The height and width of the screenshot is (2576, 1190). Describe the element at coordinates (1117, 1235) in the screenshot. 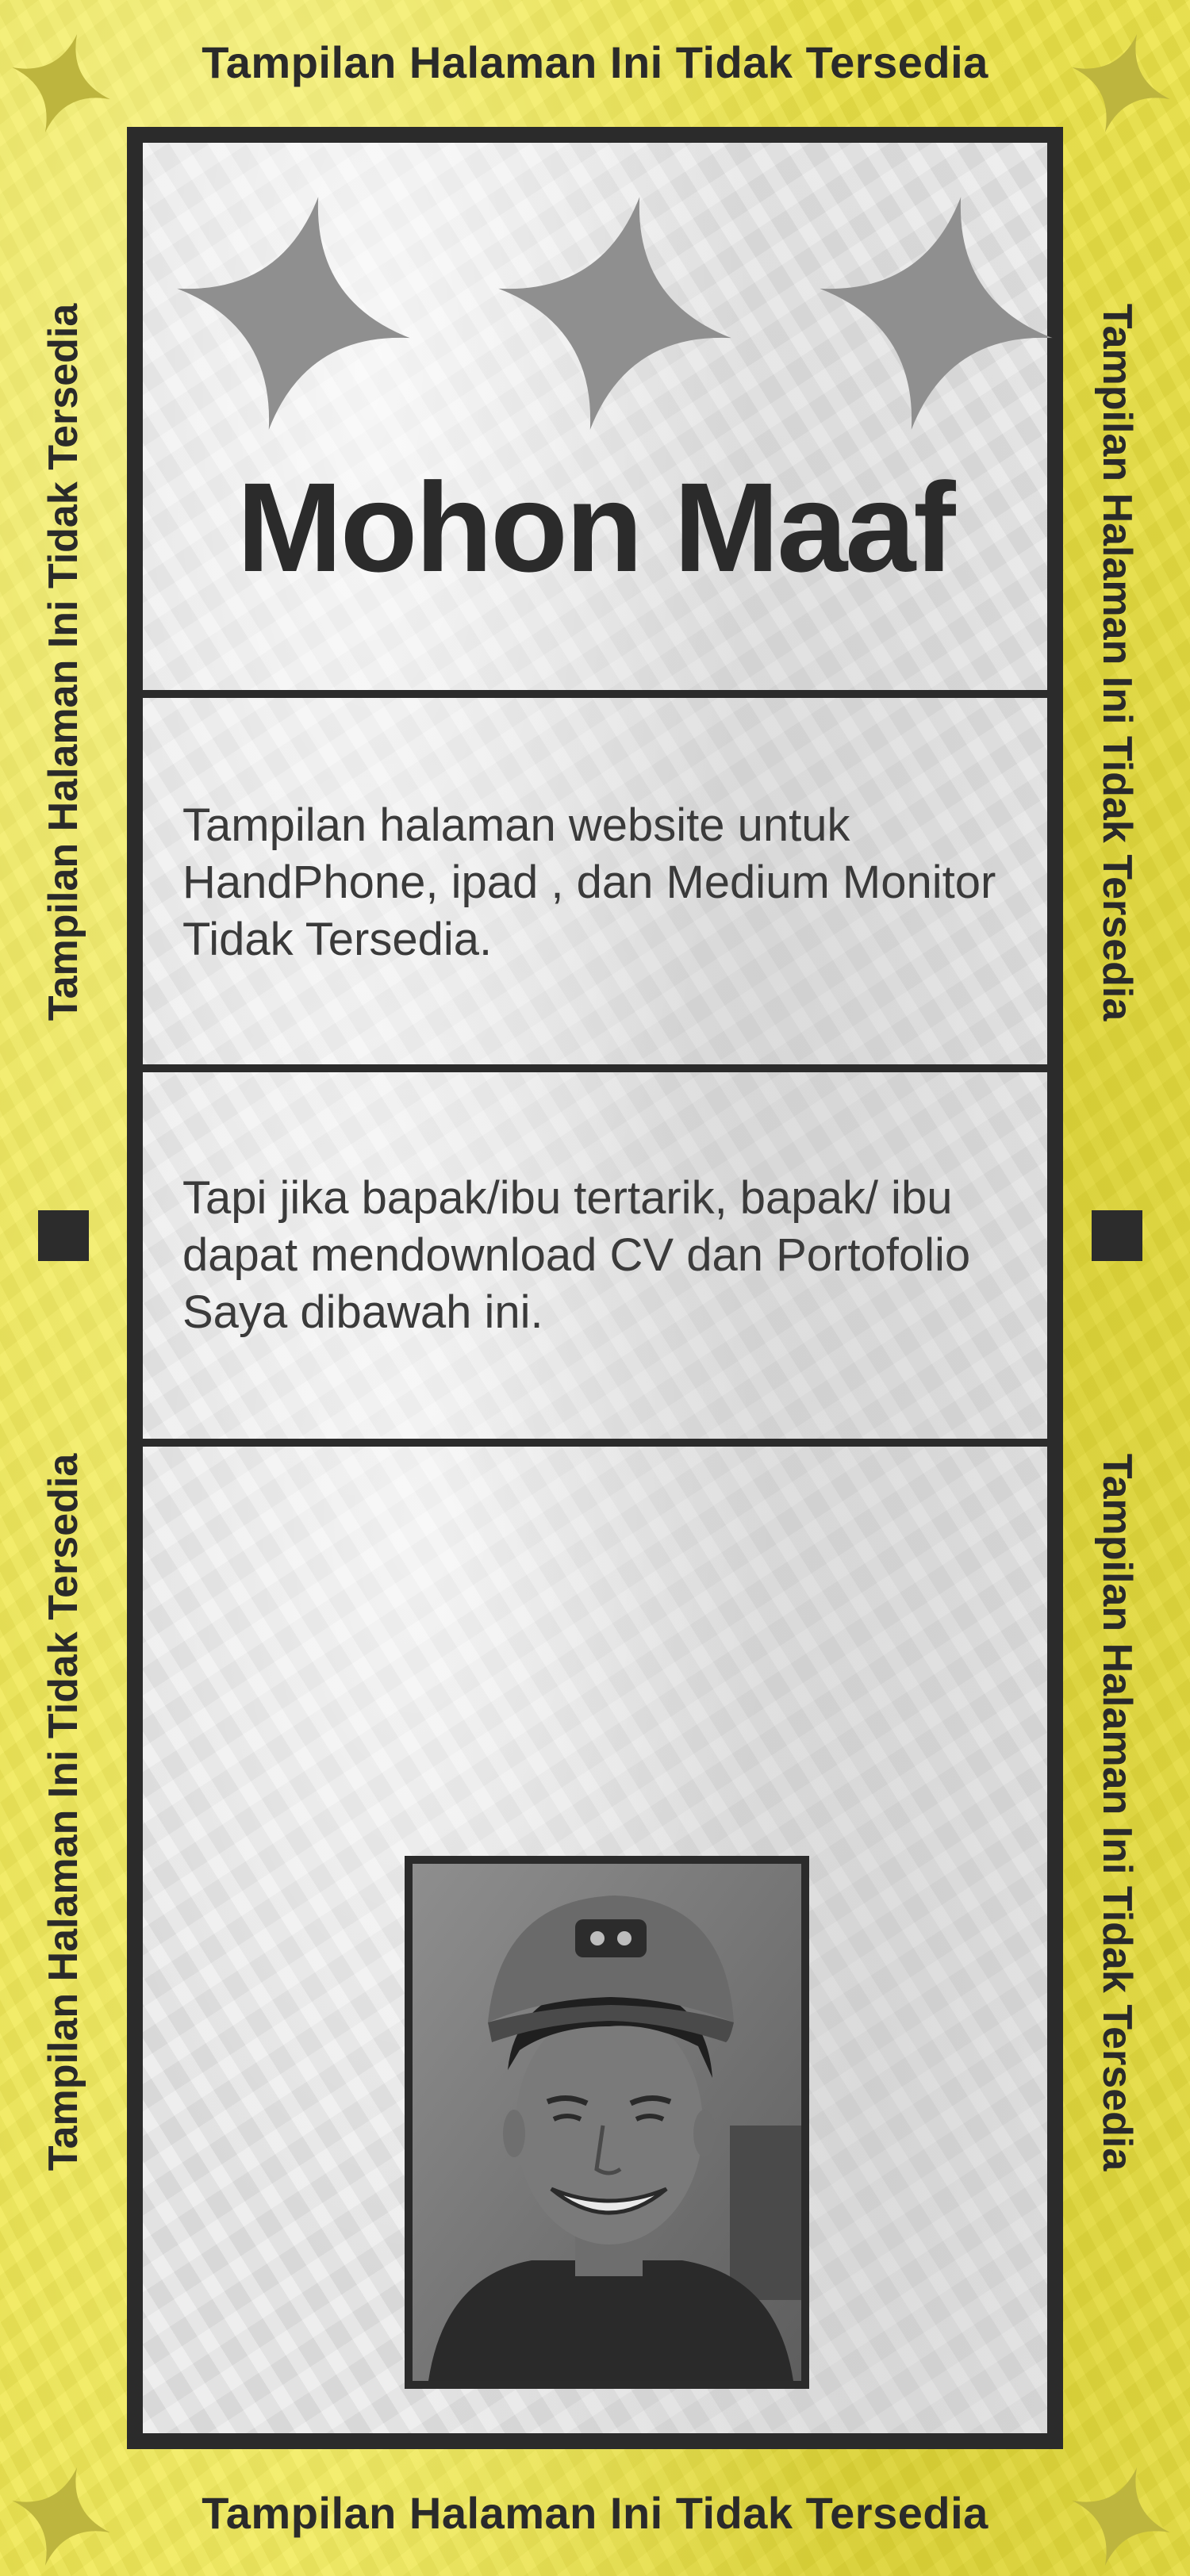

I see `right-square-marker` at that location.